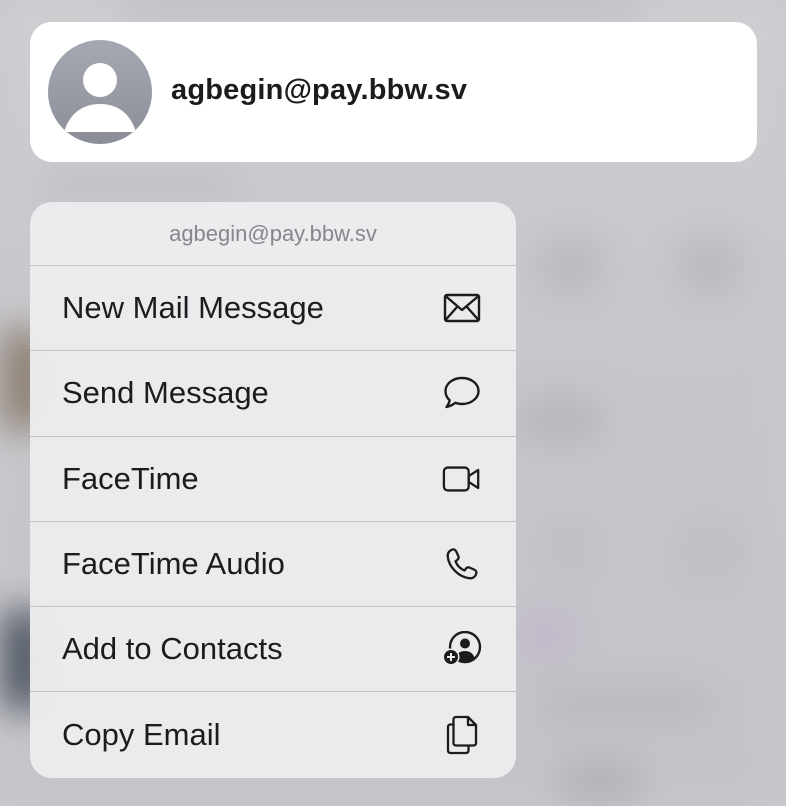 The image size is (786, 806). I want to click on facetime-audio-item: FaceTime Audio, so click(273, 565).